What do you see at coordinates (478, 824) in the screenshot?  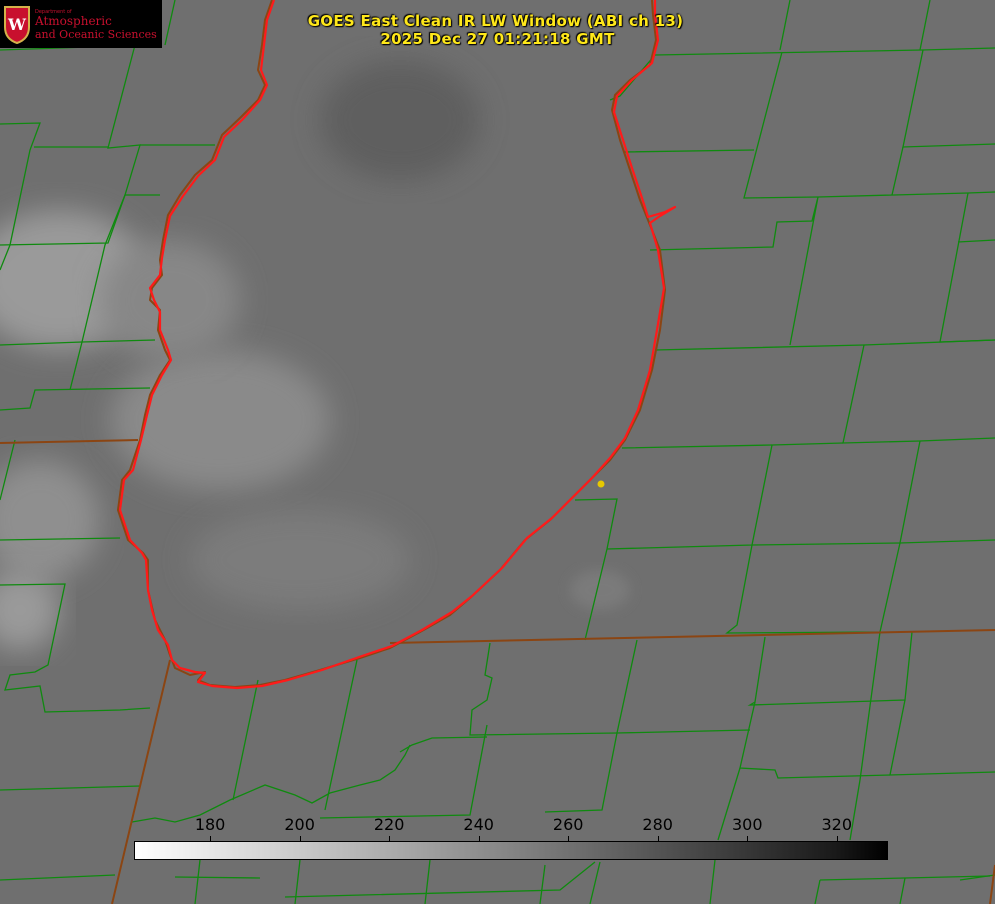 I see `colorbar-tick-label: 240` at bounding box center [478, 824].